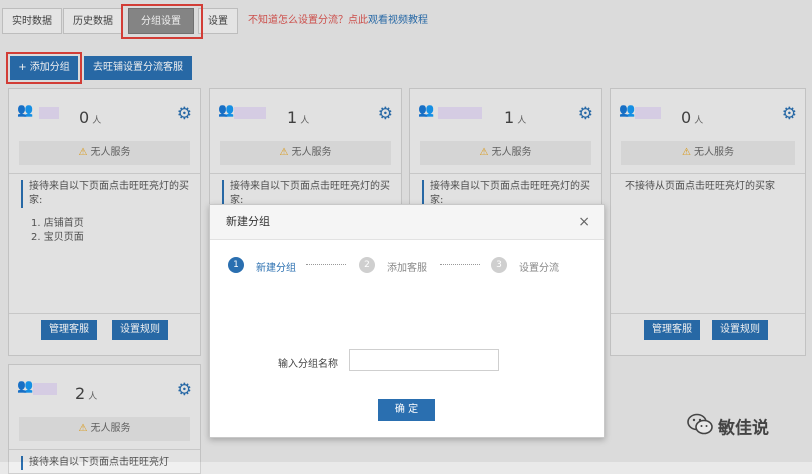 The image size is (812, 474). I want to click on step-number: 1, so click(236, 265).